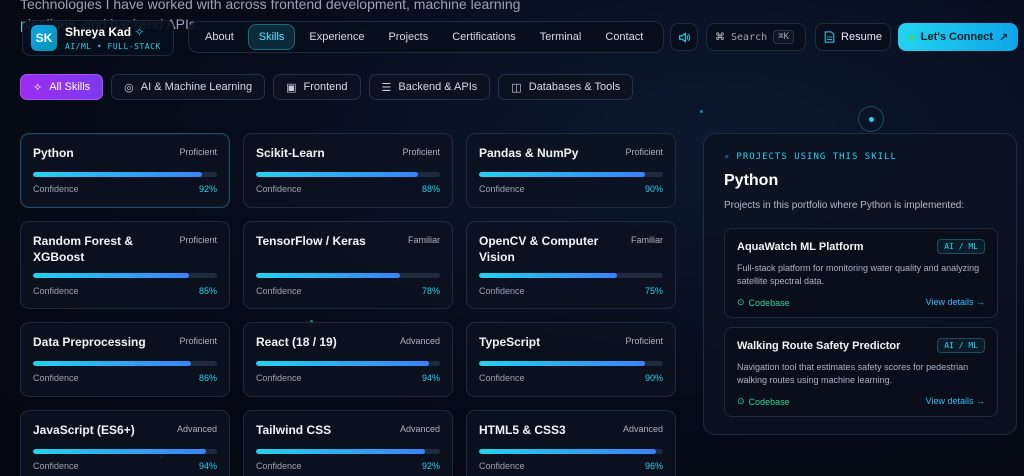  Describe the element at coordinates (291, 87) in the screenshot. I see `layout-icon: ▣` at that location.